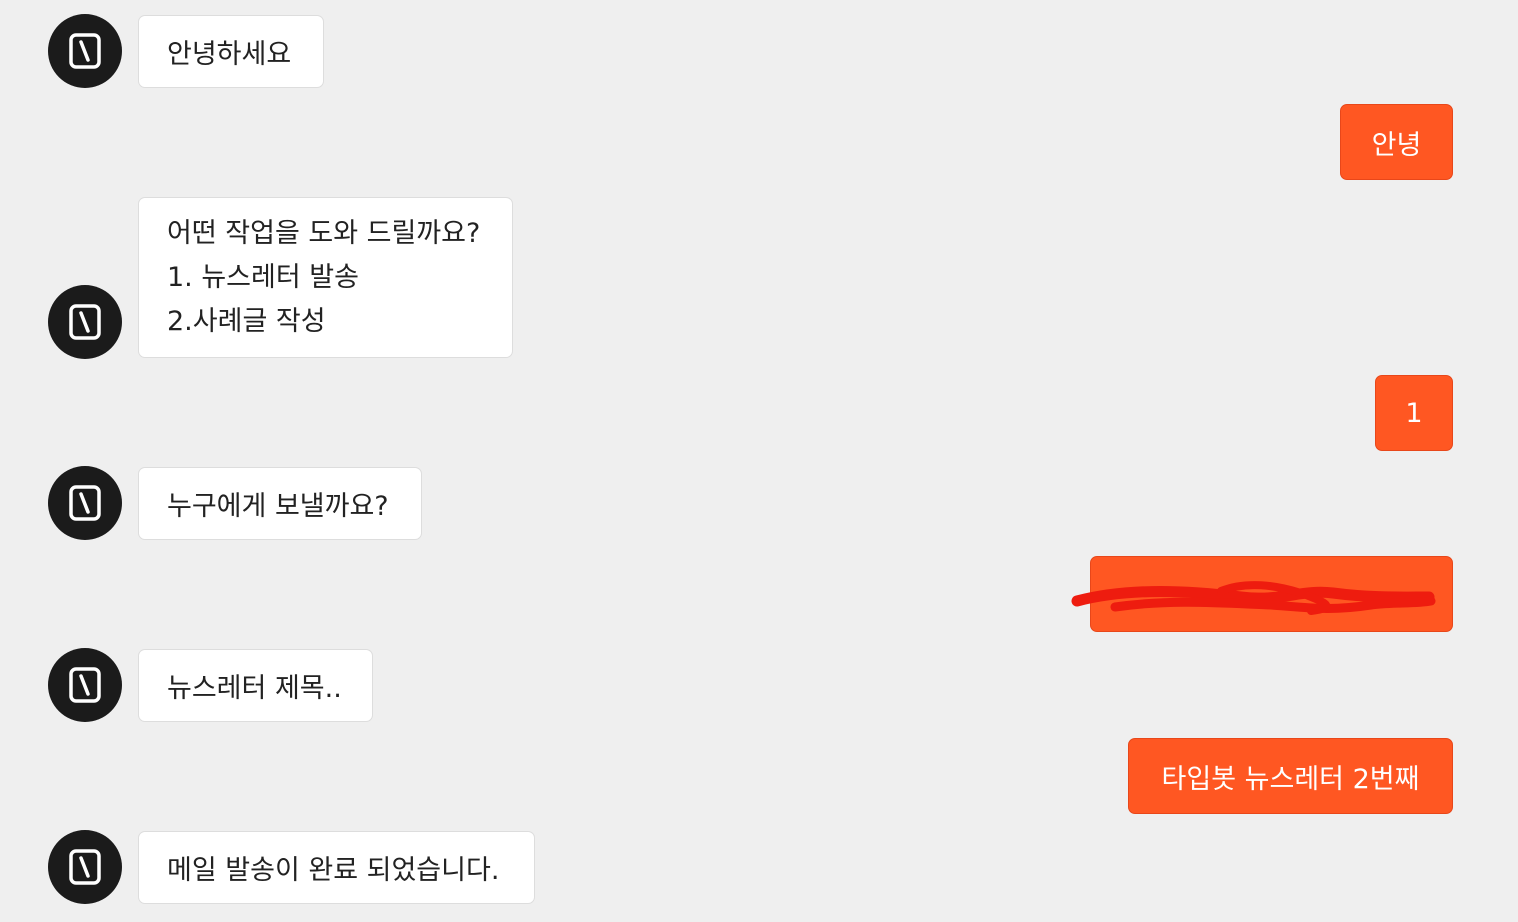 This screenshot has width=1518, height=922. I want to click on redaction-scribble, so click(1253, 598).